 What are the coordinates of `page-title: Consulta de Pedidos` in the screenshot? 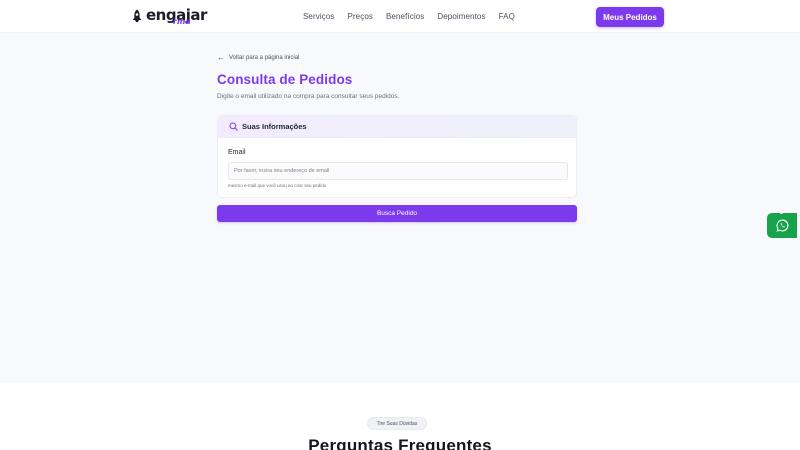 It's located at (285, 79).